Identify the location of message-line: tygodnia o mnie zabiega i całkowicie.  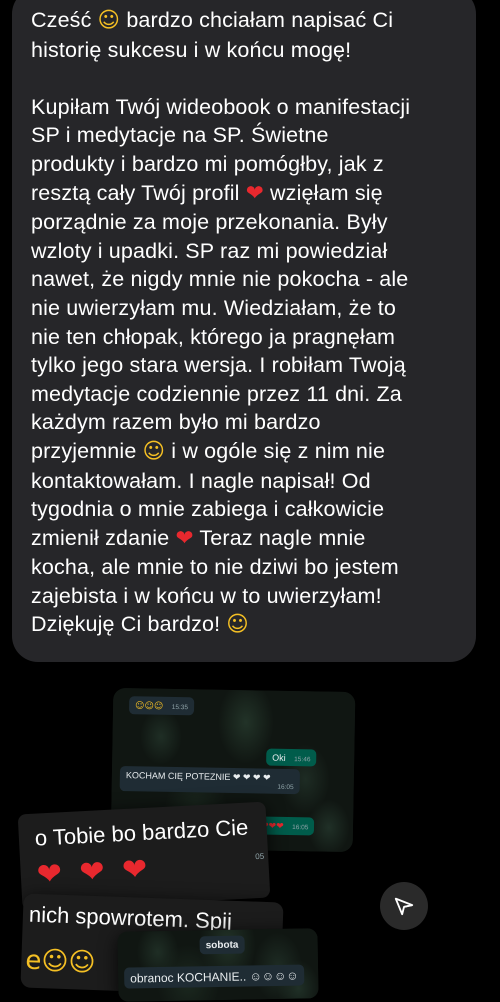
(208, 509).